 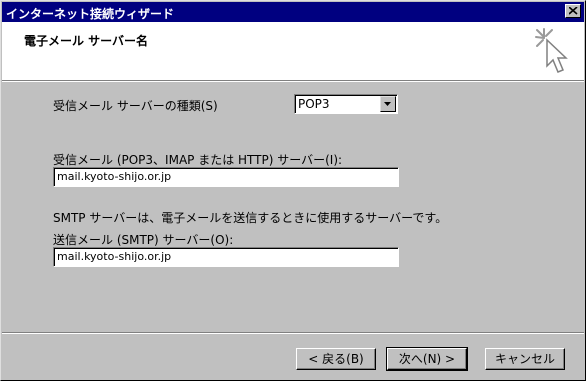 I want to click on server-type-label: 受信メール サーバーの種類(S), so click(x=135, y=106).